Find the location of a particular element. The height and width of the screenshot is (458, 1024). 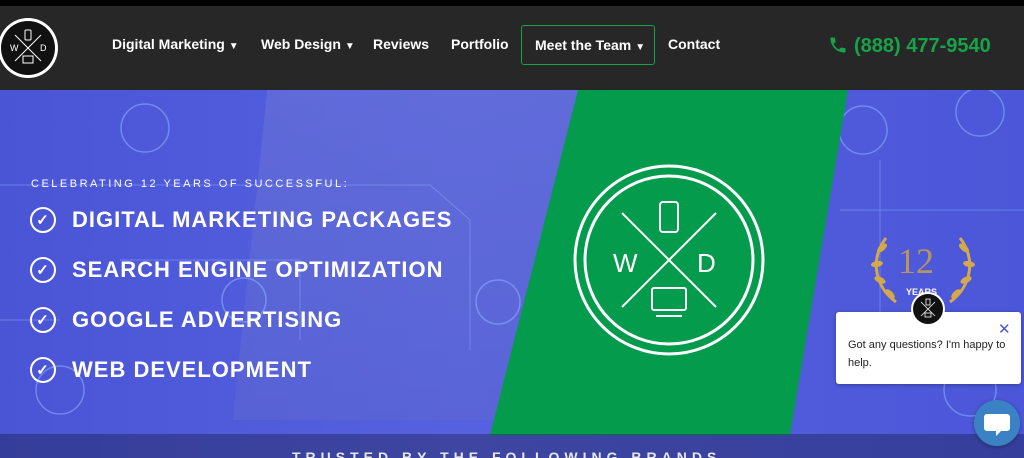

logo-letter-left: W is located at coordinates (14, 48).